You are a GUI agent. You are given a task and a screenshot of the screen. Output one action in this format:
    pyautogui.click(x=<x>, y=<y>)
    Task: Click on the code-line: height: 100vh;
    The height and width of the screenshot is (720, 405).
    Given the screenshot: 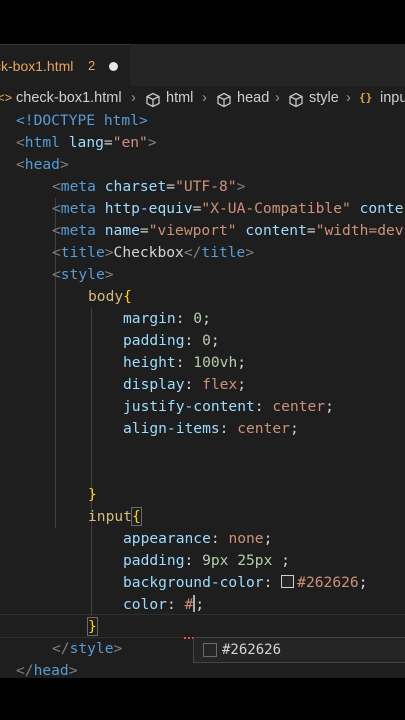 What is the action you would take?
    pyautogui.click(x=185, y=362)
    